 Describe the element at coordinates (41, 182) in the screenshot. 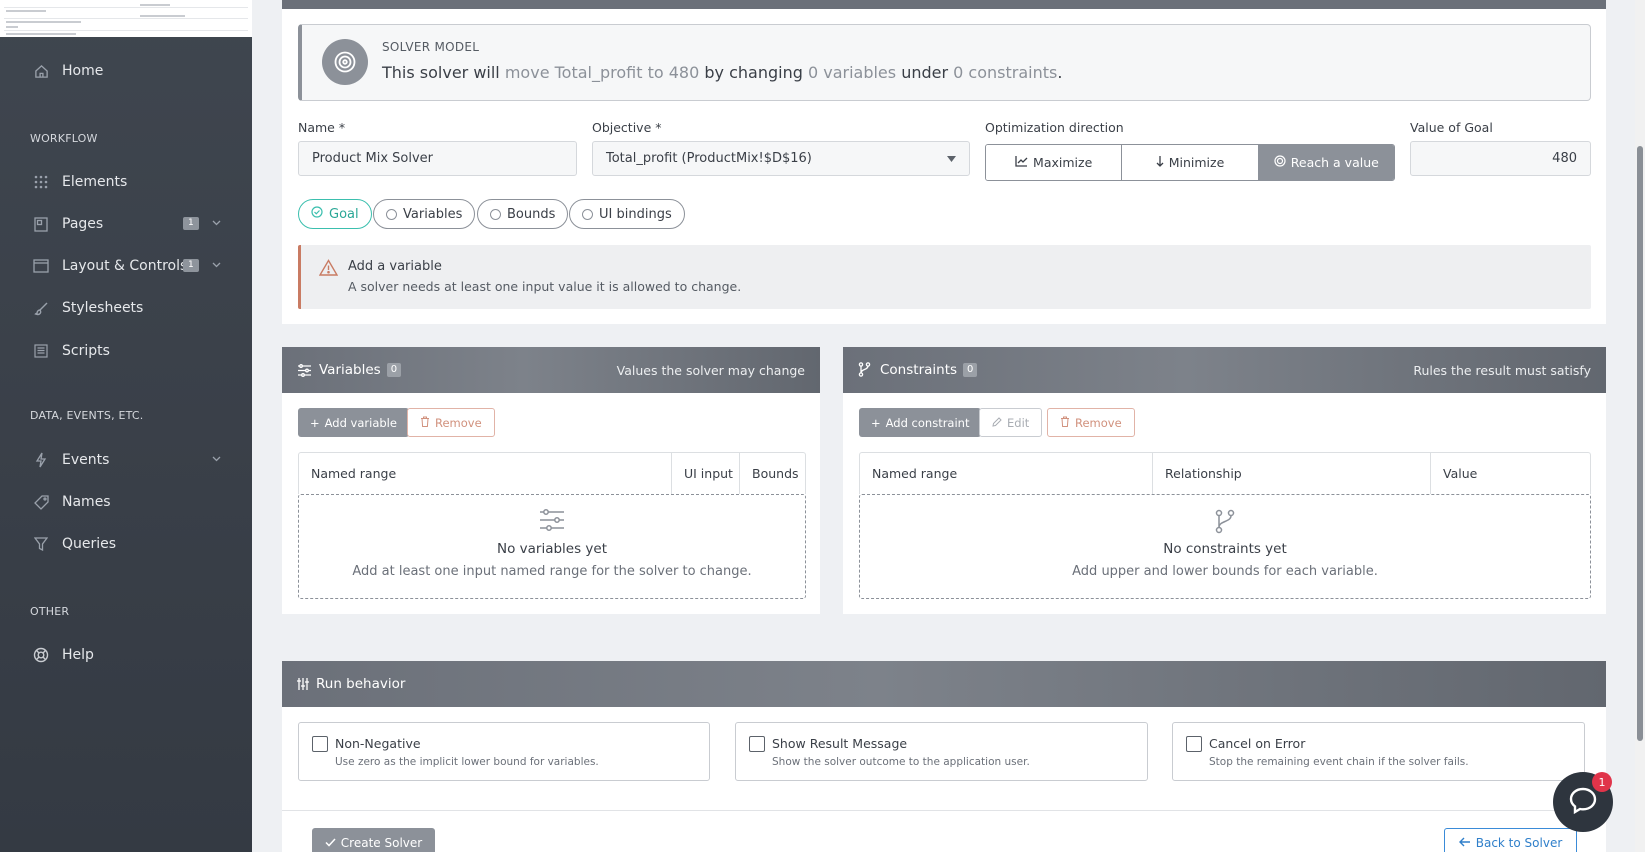

I see `grid-icon` at that location.